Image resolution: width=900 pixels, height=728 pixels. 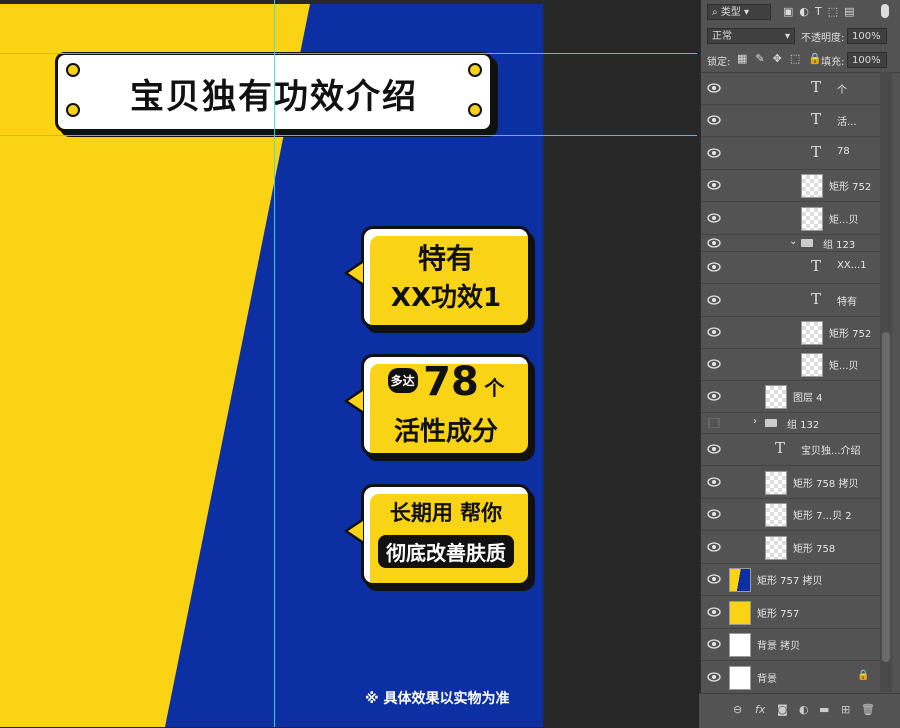 I want to click on fill-input: 100%, so click(x=867, y=60).